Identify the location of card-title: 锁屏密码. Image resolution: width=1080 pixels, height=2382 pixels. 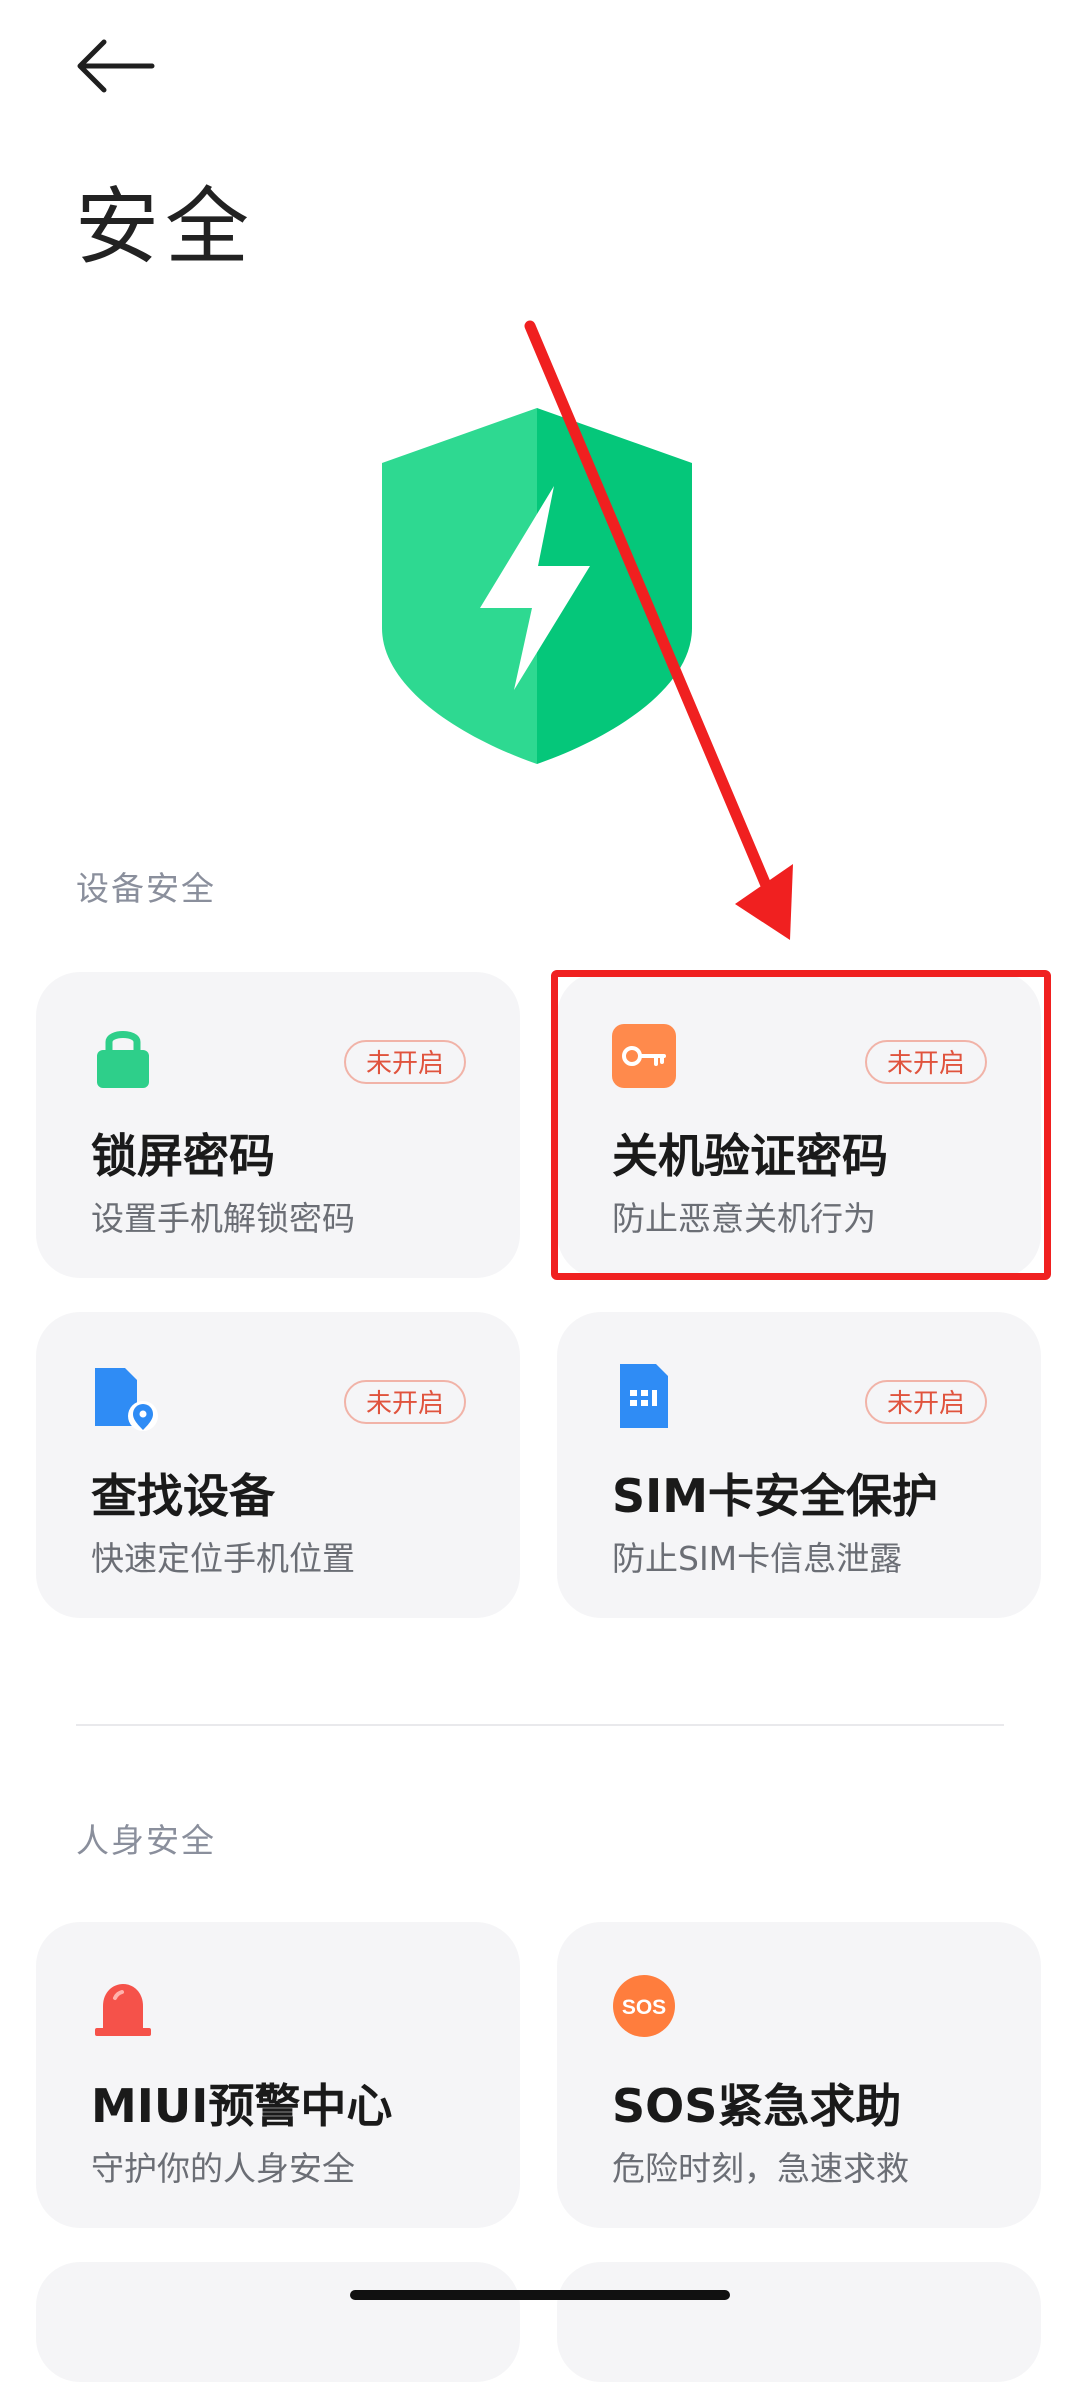
(183, 1156).